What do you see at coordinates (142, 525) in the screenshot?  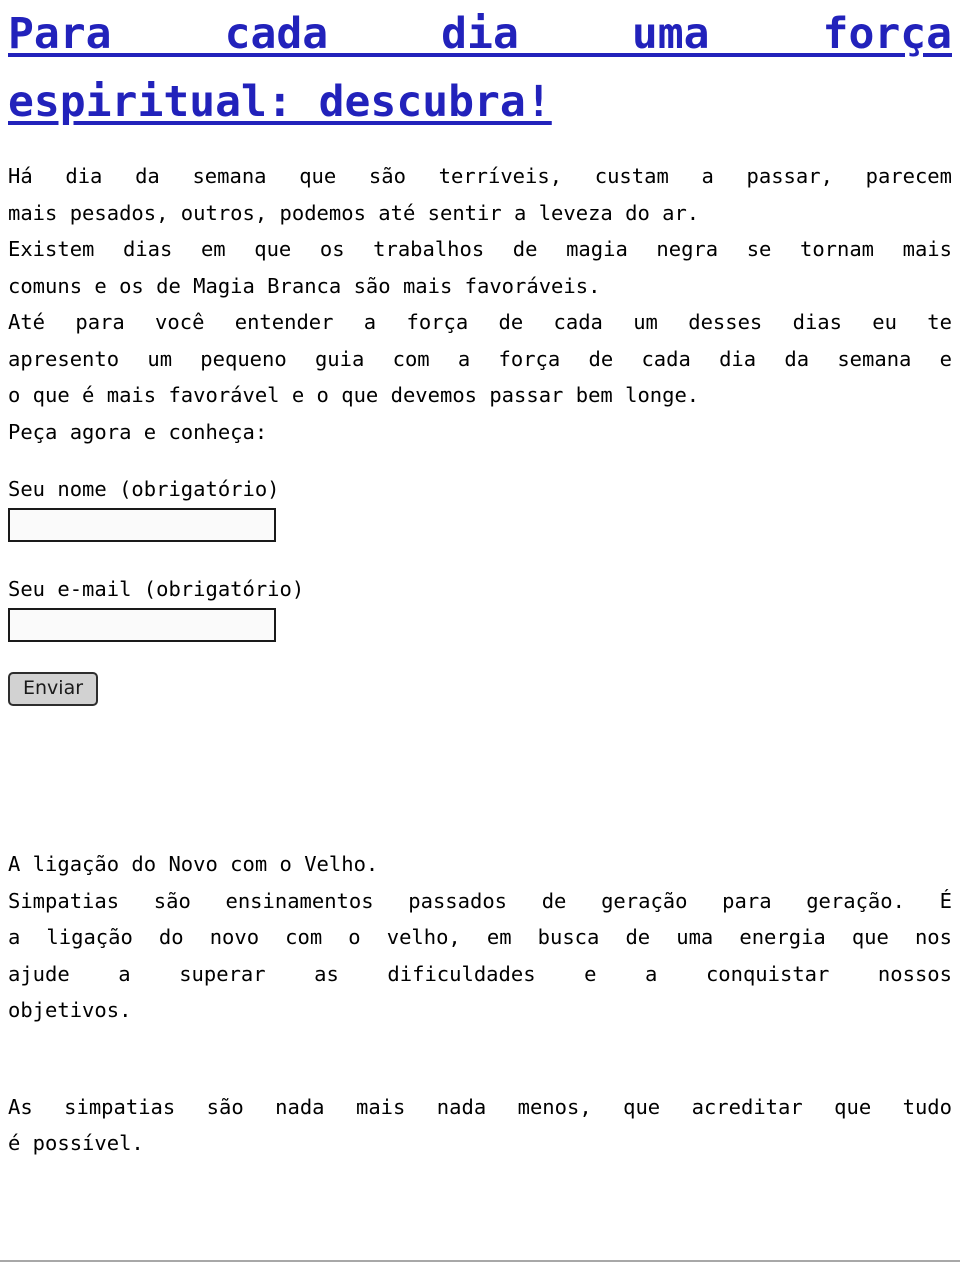 I see `name-input` at bounding box center [142, 525].